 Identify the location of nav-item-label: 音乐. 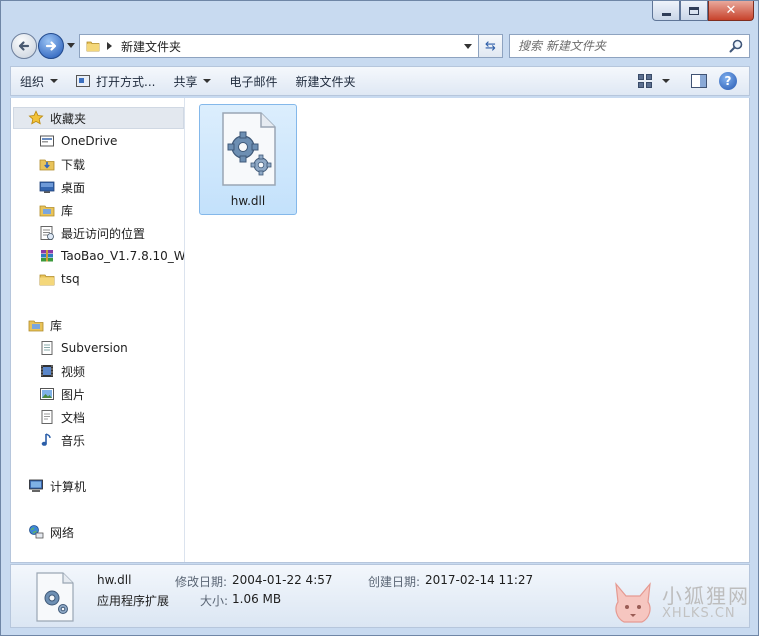
(73, 440).